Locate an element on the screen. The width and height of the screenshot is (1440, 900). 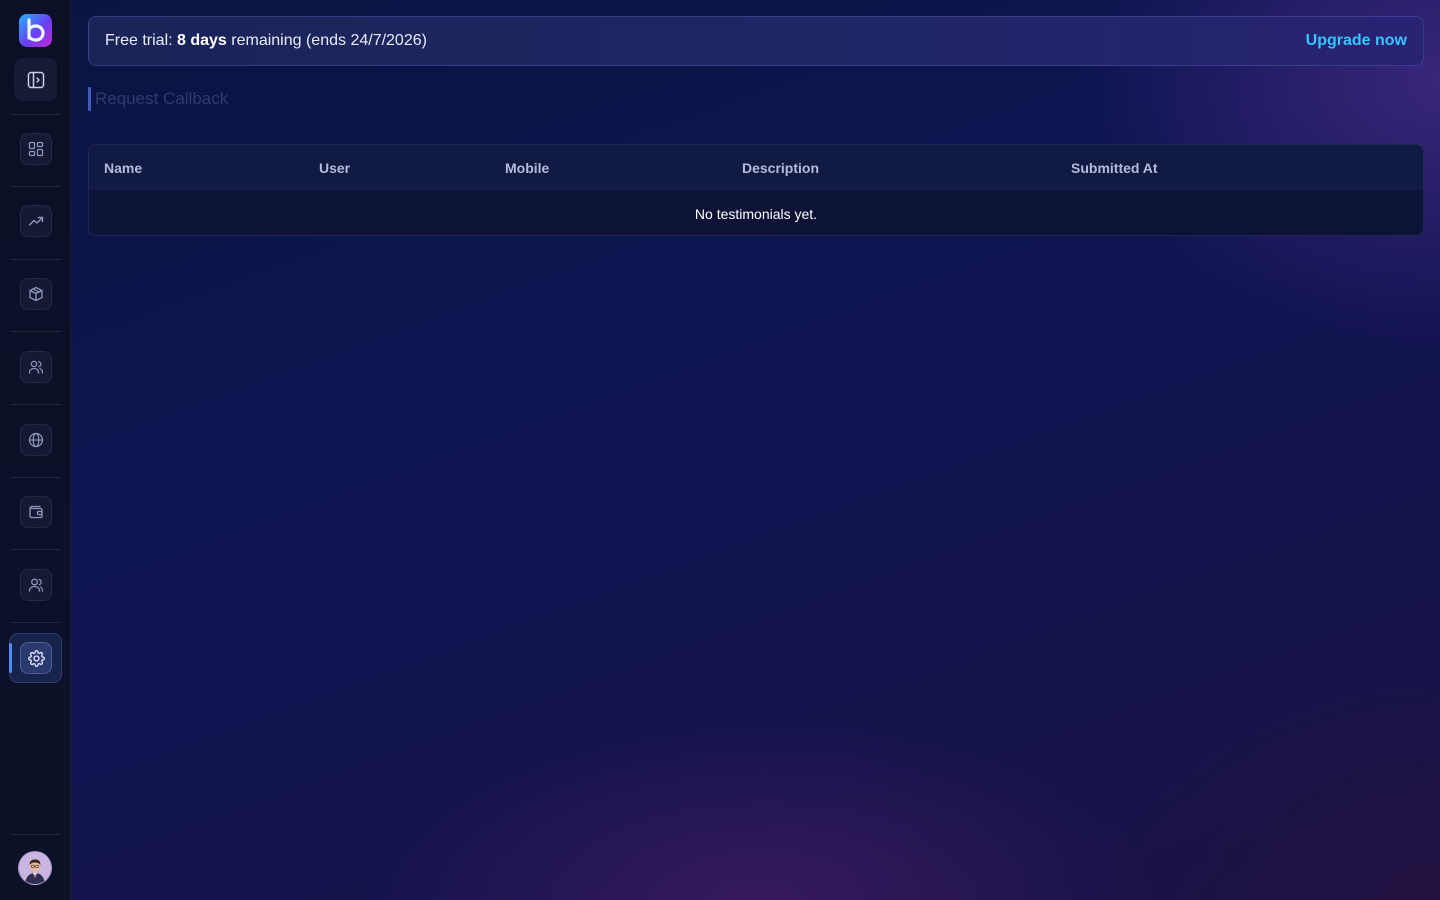
trial-suffix: remaining (ends 24/7/2026) is located at coordinates (326, 40).